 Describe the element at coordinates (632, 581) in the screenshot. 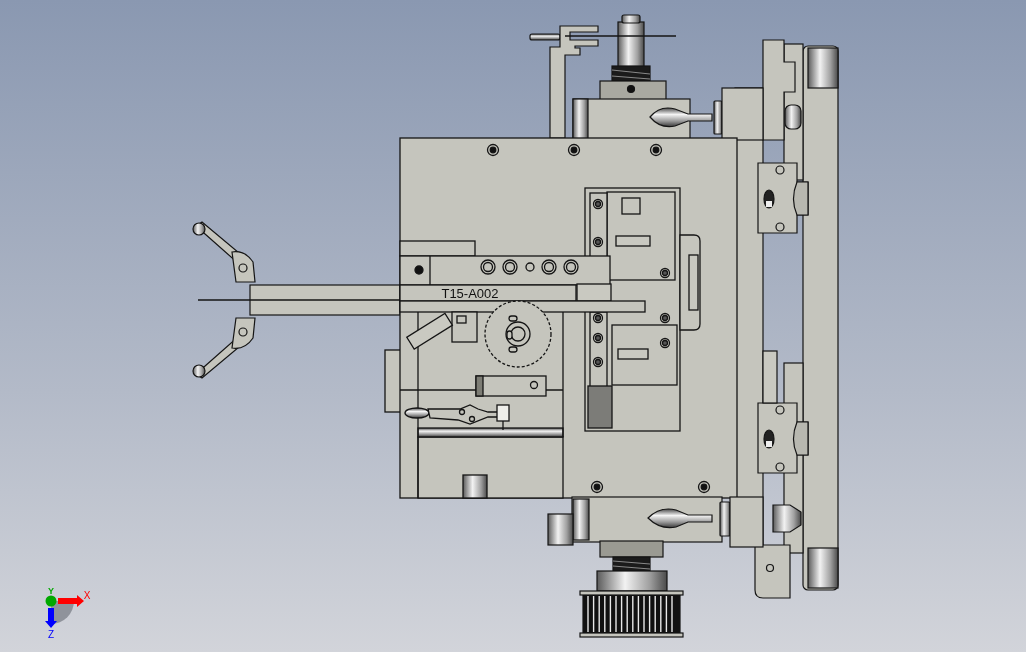

I see `pulley-shaft` at that location.